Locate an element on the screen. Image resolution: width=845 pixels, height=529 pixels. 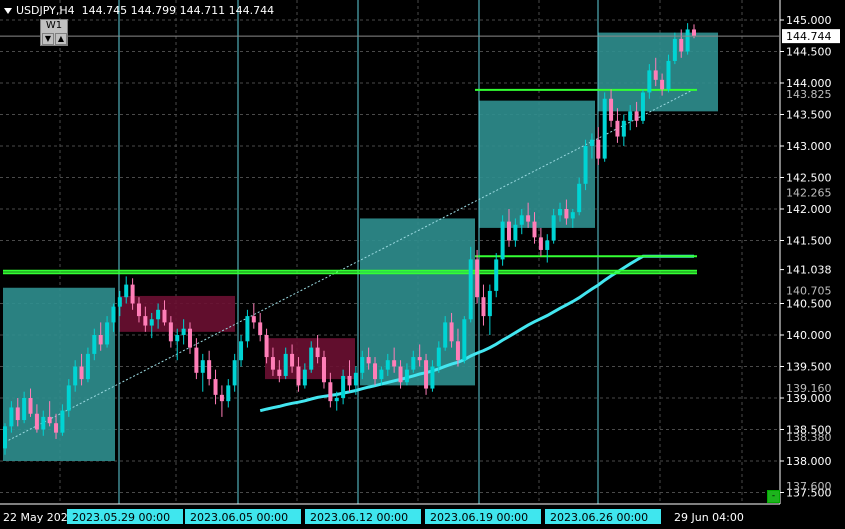
collapse-arrow-icon is located at coordinates (8, 11).